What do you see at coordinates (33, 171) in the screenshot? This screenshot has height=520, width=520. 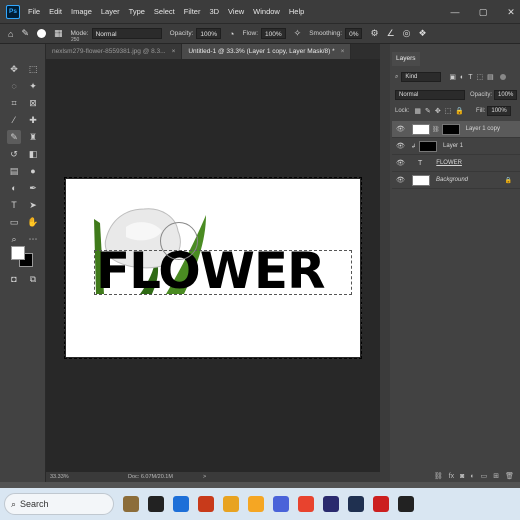 I see `blur-tool-icon: ●` at bounding box center [33, 171].